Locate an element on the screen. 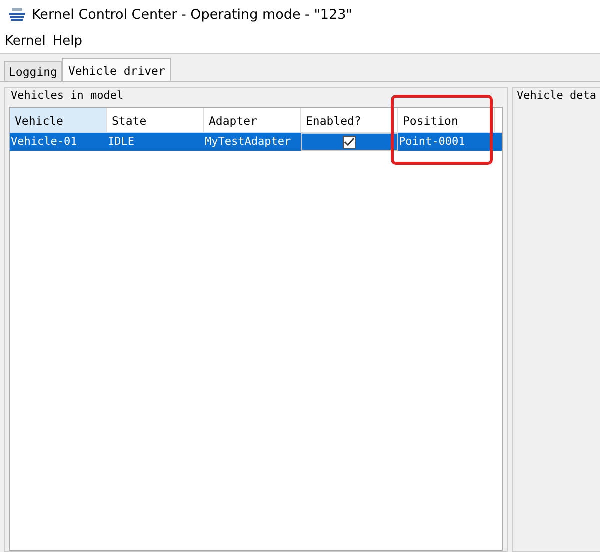 This screenshot has width=600, height=552. column-header: Vehicle is located at coordinates (58, 120).